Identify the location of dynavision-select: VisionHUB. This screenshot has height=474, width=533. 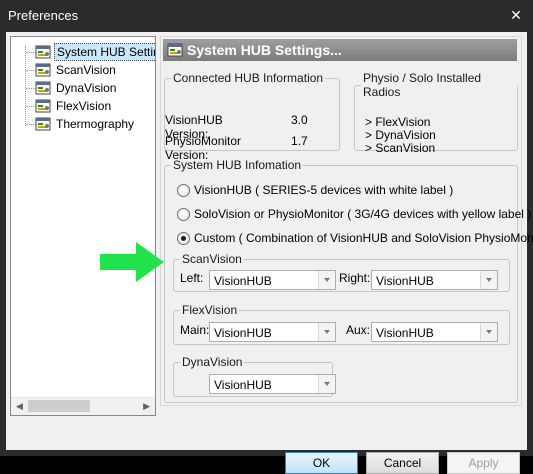
(272, 384).